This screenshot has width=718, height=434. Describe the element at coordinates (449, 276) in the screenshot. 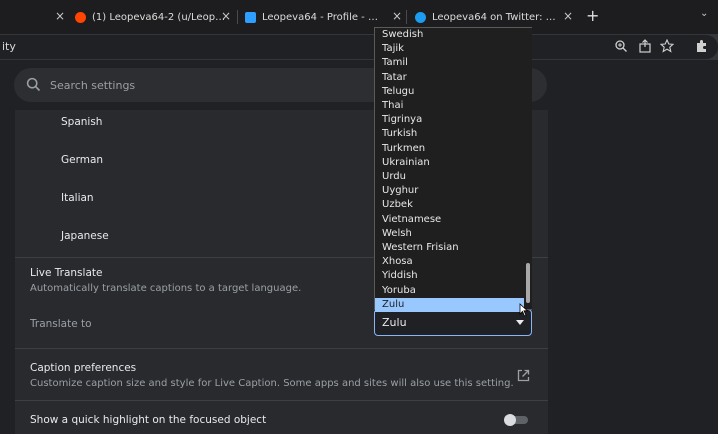

I see `dropdown-option: Yiddish` at that location.